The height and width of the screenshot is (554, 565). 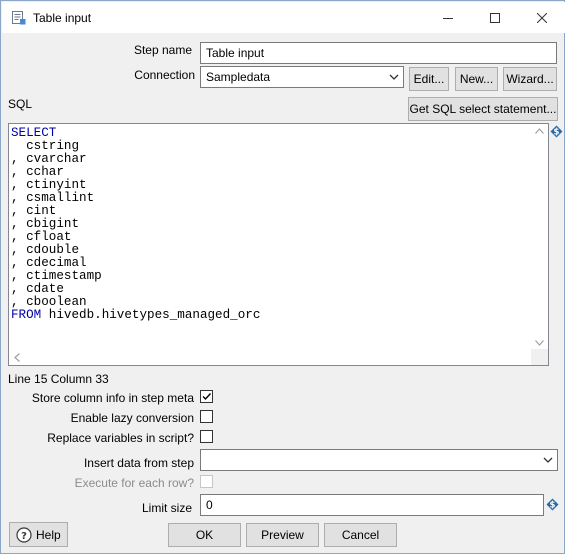 I want to click on cancel-button: Cancel, so click(x=360, y=535).